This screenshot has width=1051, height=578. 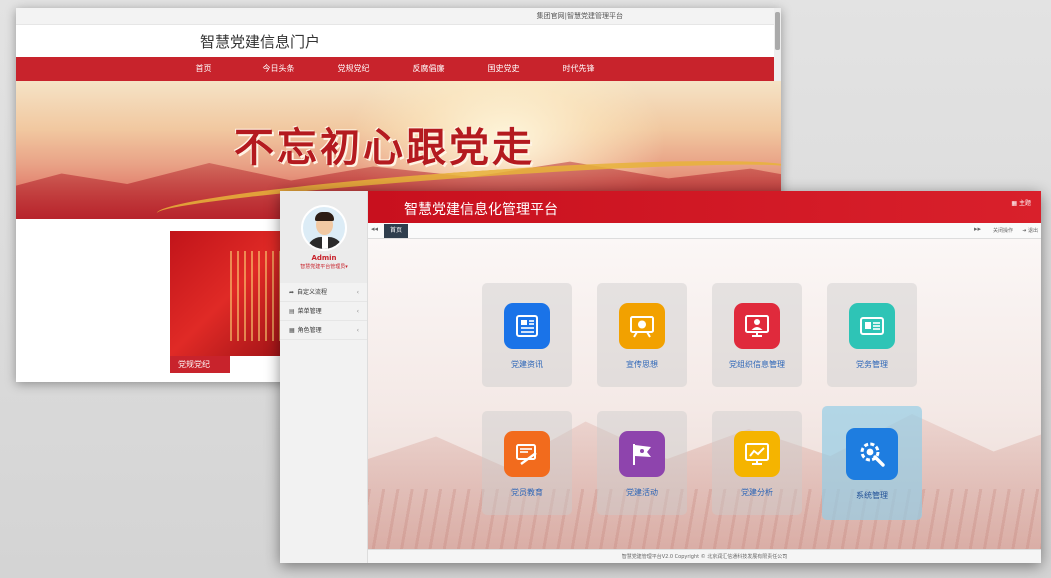 What do you see at coordinates (1015, 203) in the screenshot?
I see `grid-icon: ▦` at bounding box center [1015, 203].